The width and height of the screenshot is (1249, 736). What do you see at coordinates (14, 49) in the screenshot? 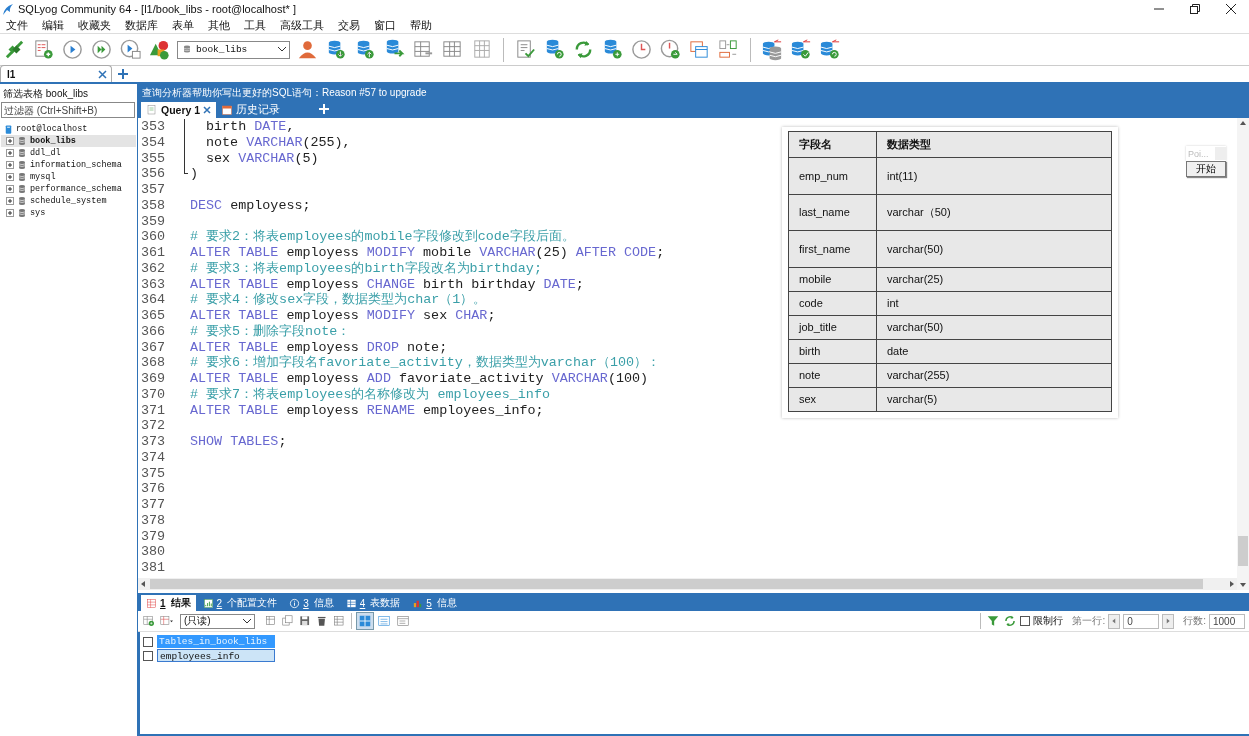
I see `link-icon` at bounding box center [14, 49].